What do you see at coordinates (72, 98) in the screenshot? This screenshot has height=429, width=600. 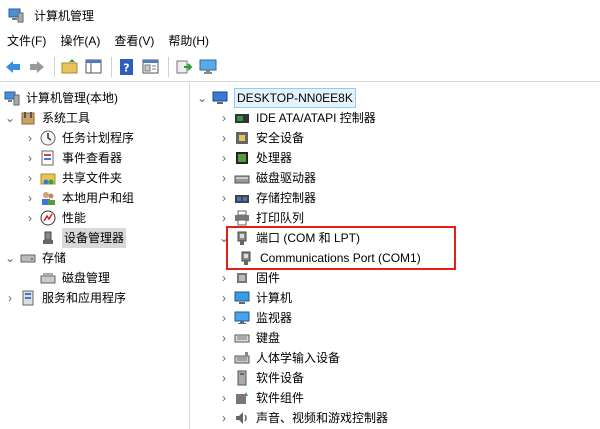 I see `tree-label: 计算机管理(本地)` at bounding box center [72, 98].